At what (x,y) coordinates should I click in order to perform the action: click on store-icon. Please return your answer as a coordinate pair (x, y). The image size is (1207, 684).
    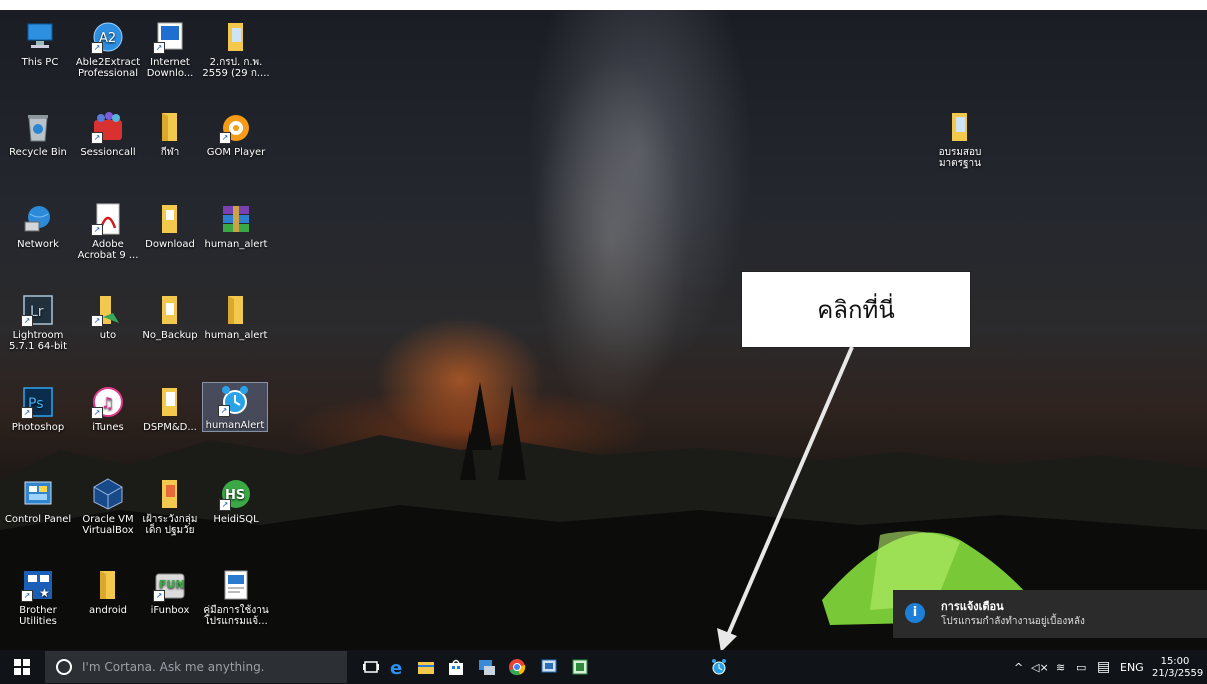
    Looking at the image, I should click on (456, 667).